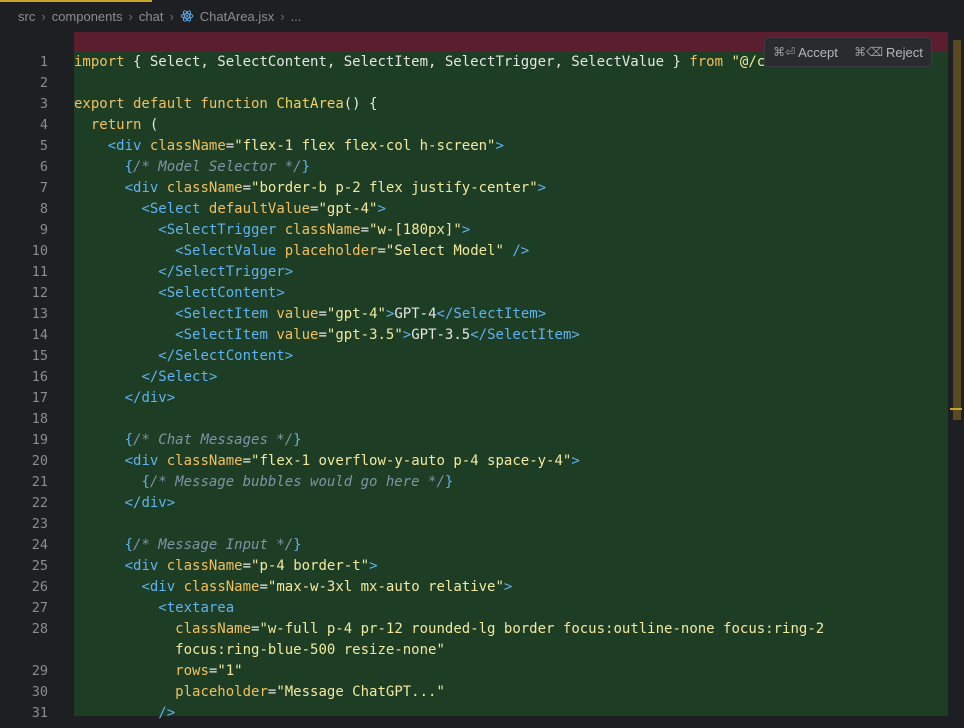 The width and height of the screenshot is (964, 728). What do you see at coordinates (282, 16) in the screenshot?
I see `chevron-right-icon: ›` at bounding box center [282, 16].